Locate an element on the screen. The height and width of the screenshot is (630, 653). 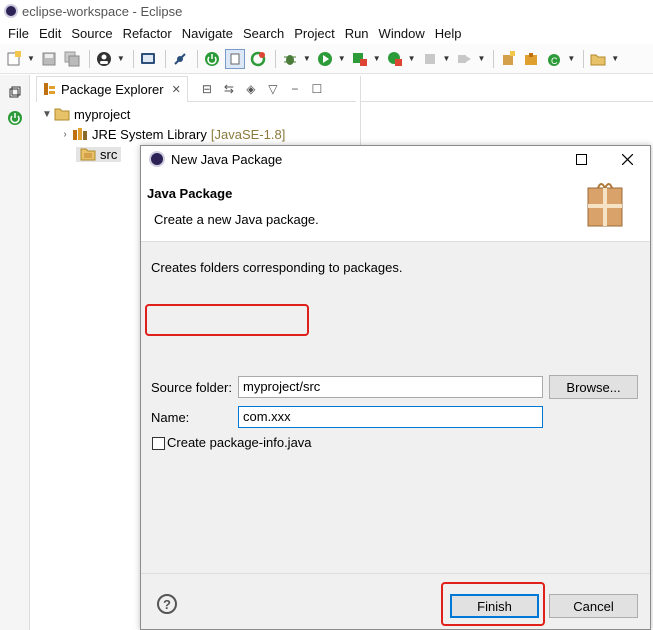
finish-highlight-box is located at coordinates (493, 604).